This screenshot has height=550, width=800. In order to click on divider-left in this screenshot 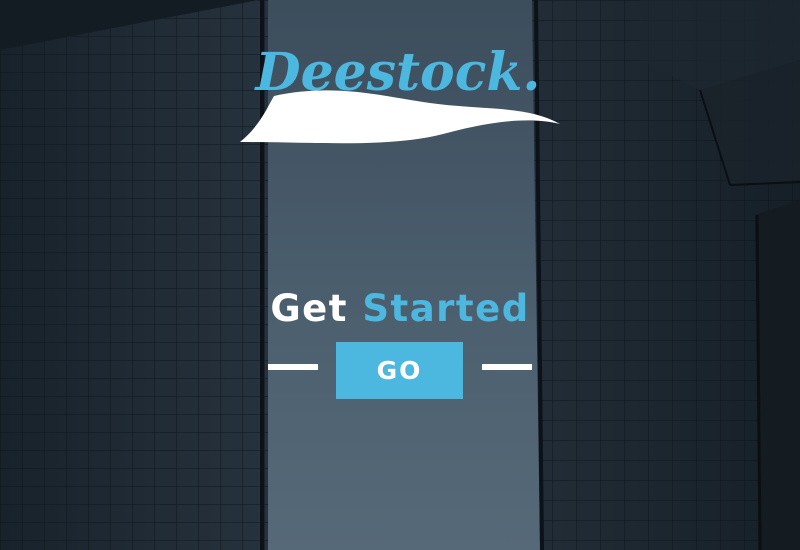, I will do `click(293, 367)`.